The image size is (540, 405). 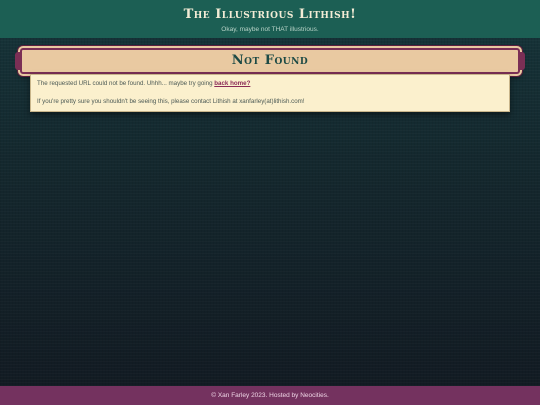 I want to click on banner-left-edge, so click(x=17, y=61).